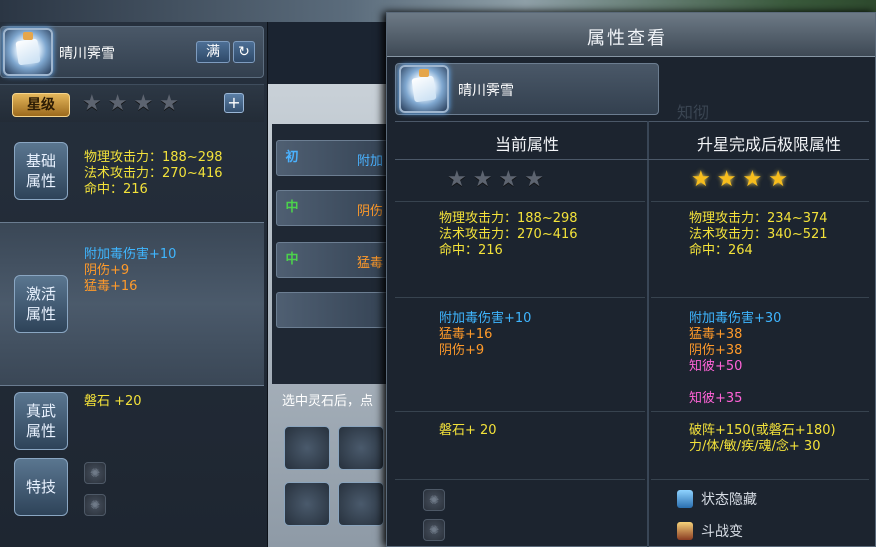  I want to click on activated-attributes-list: 附加毒伤害+10 阴伤+9 猛毒+16, so click(130, 271).